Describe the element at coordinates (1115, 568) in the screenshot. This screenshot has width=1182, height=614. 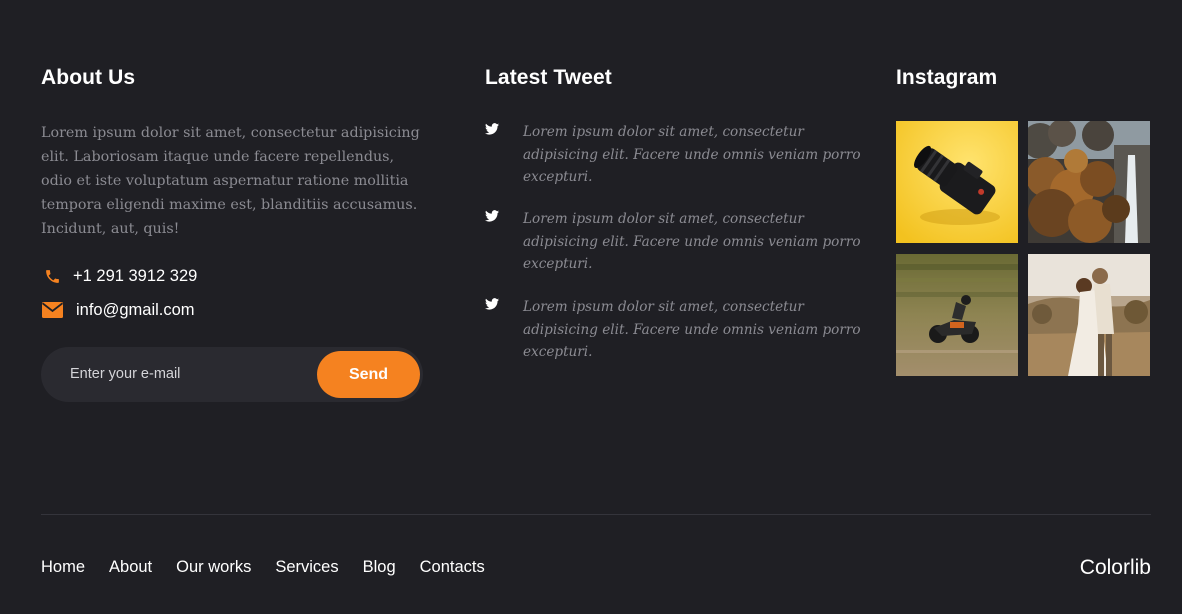
I see `brand-logo: Colorlib` at that location.